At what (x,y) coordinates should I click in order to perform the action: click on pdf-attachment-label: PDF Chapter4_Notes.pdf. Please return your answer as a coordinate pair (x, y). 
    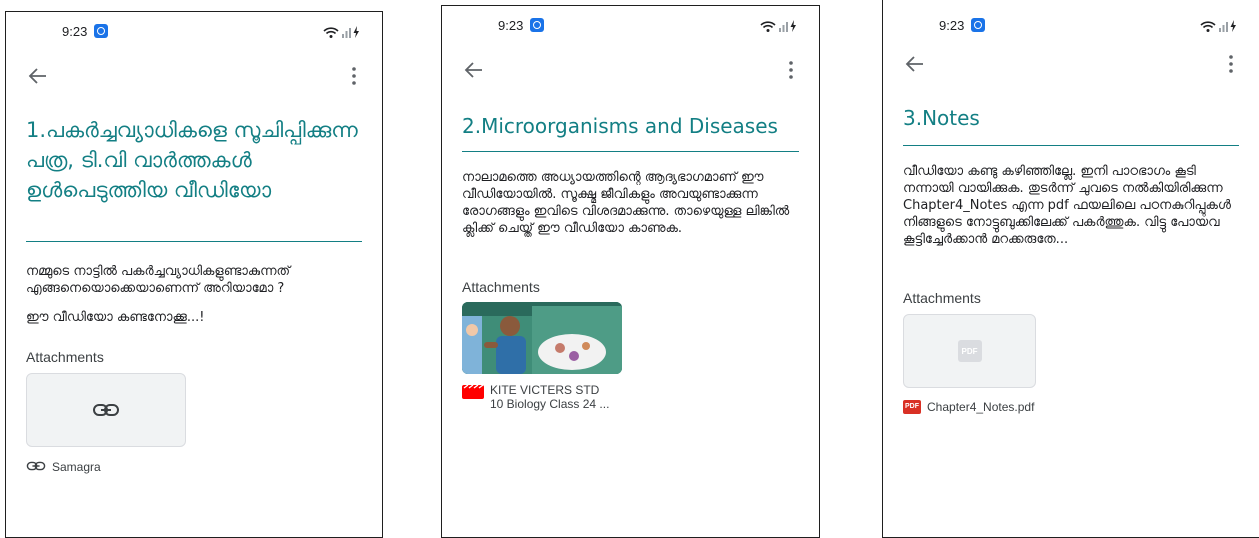
    Looking at the image, I should click on (968, 407).